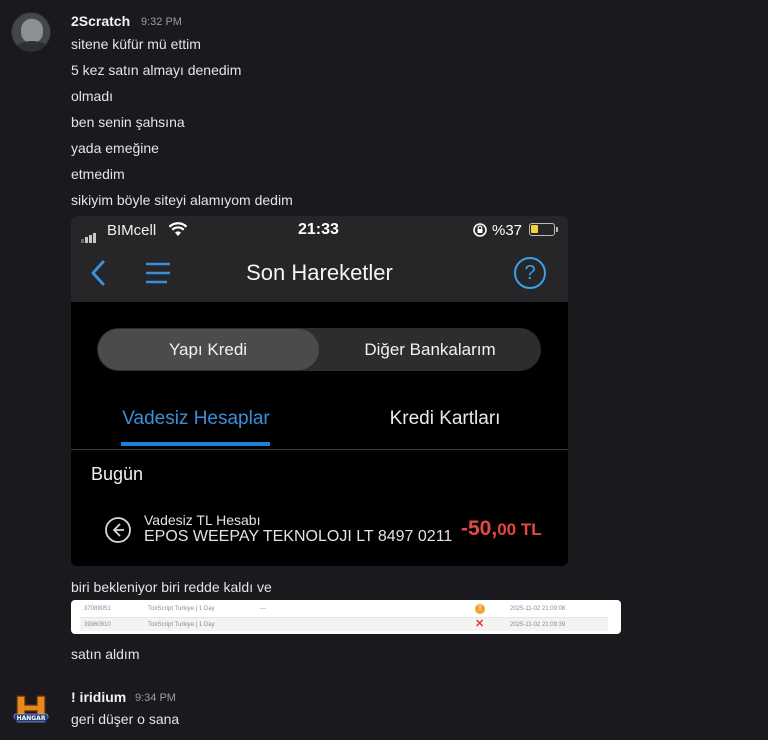 The width and height of the screenshot is (768, 740). Describe the element at coordinates (543, 229) in the screenshot. I see `battery-icon` at that location.